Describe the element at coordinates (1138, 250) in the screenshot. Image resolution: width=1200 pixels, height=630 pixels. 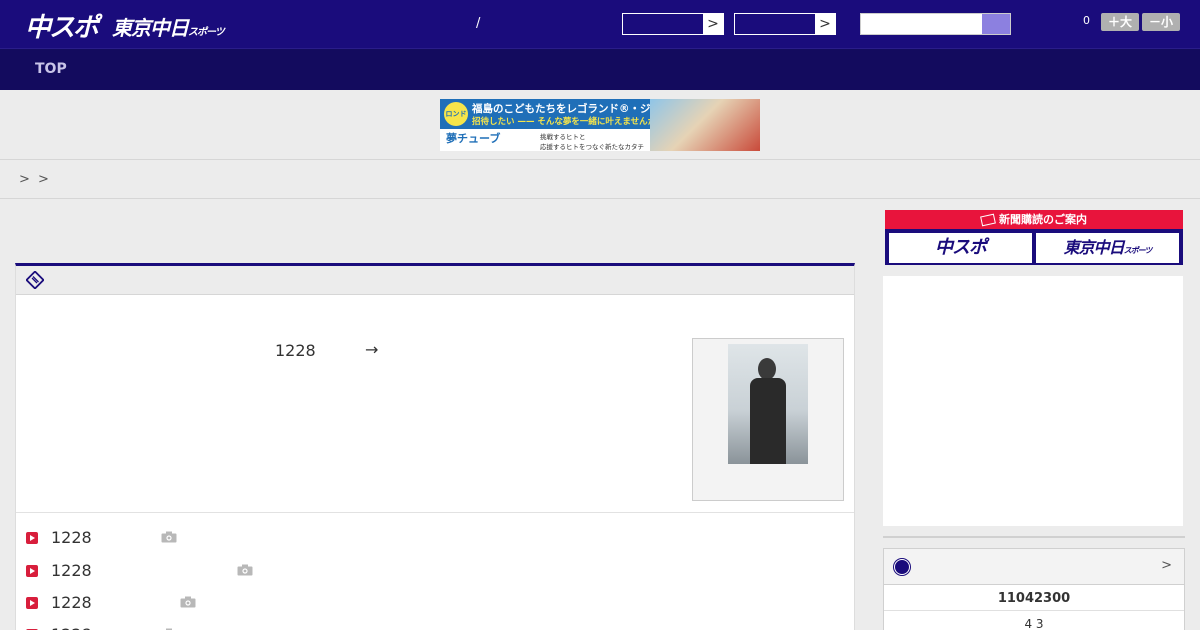
I see `subscribe-tokyo-chunichi-sub: スポーツ` at that location.